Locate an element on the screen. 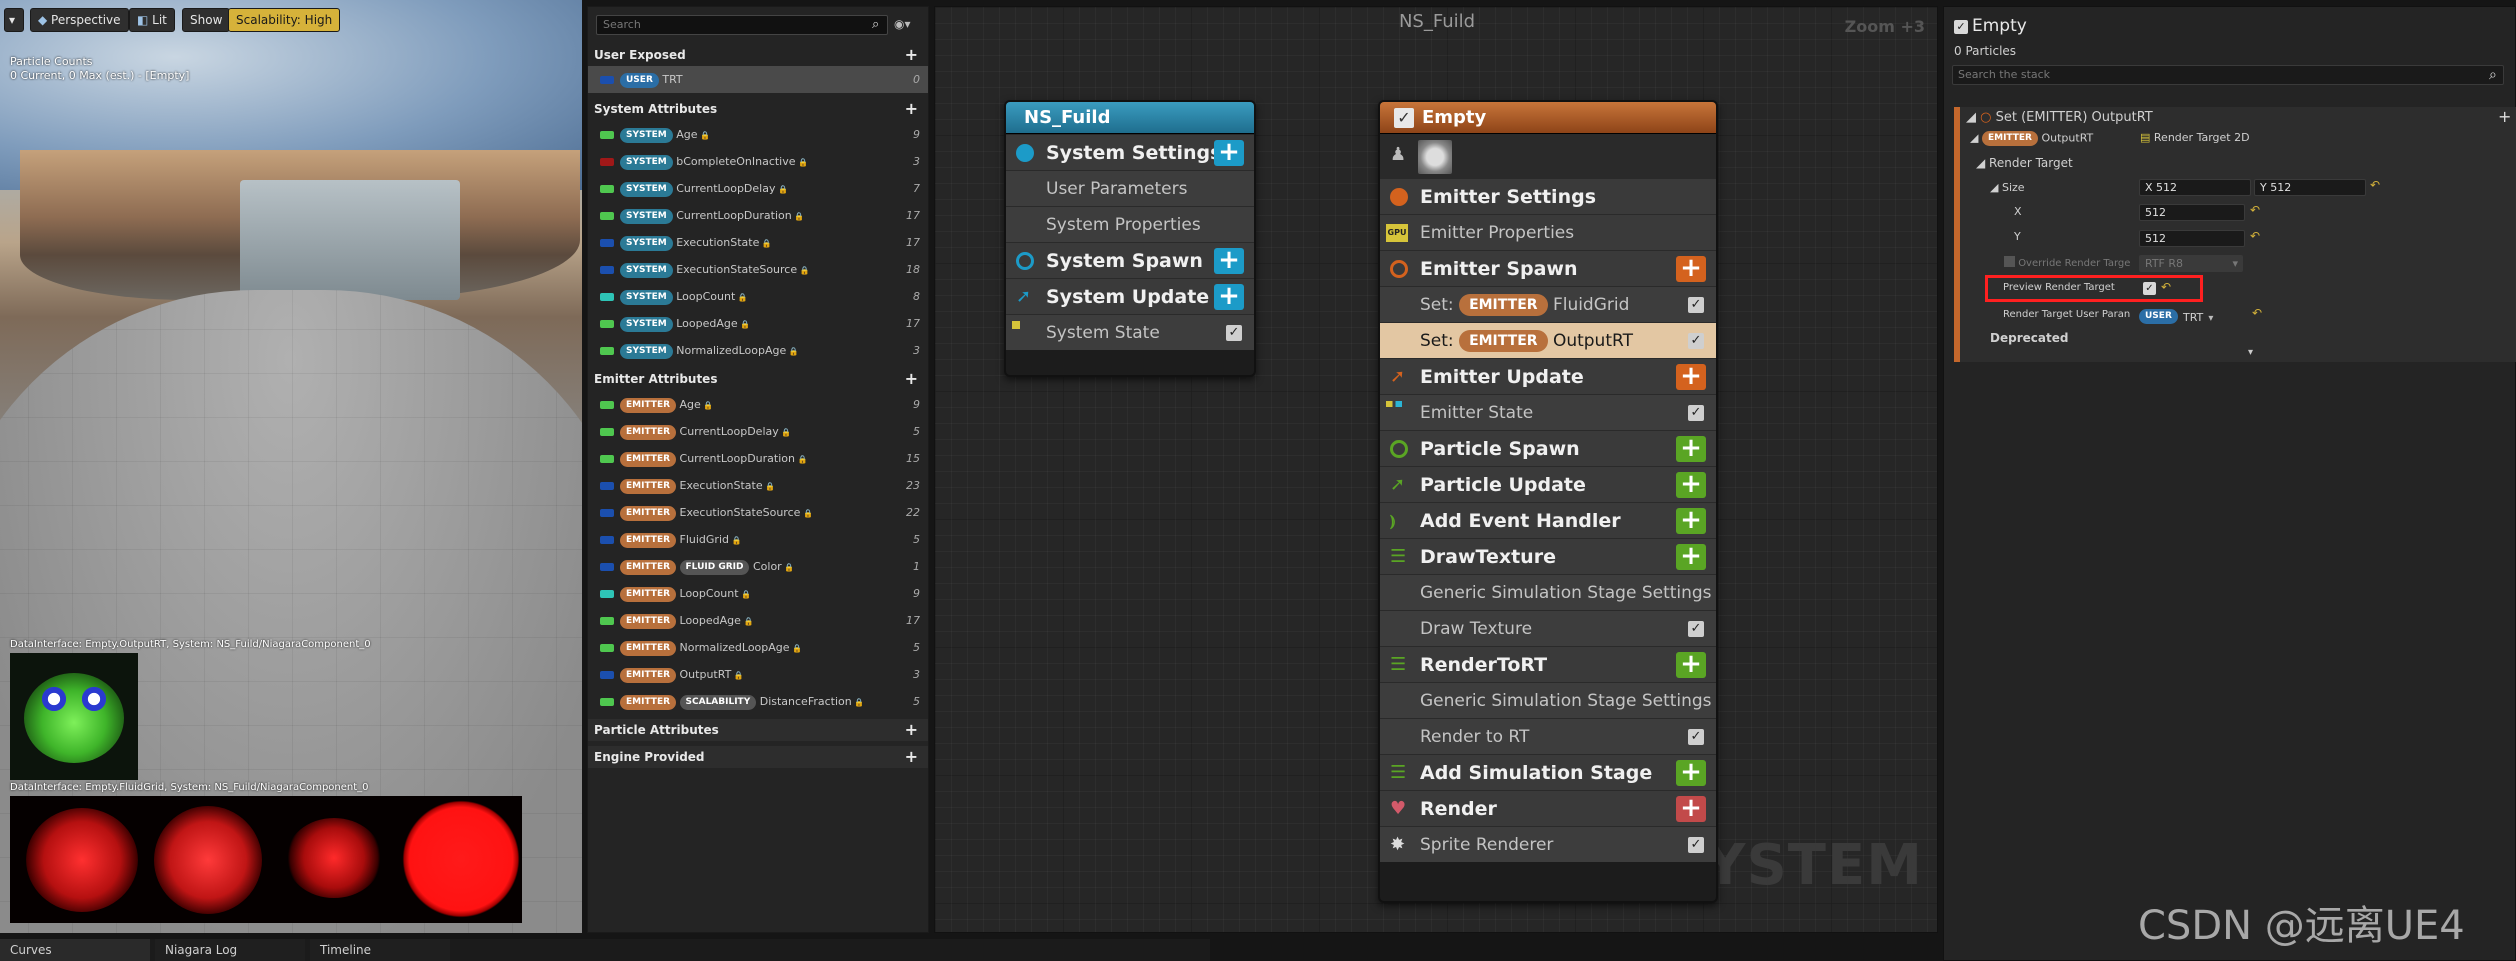 The width and height of the screenshot is (2516, 961). add-rendertort-module-button: + is located at coordinates (1691, 664).